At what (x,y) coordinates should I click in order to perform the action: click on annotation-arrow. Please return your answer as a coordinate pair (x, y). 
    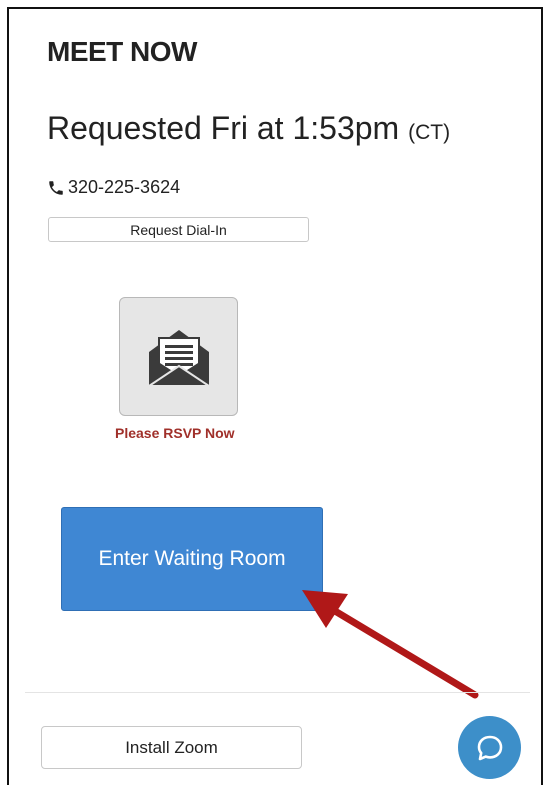
    Looking at the image, I should click on (390, 644).